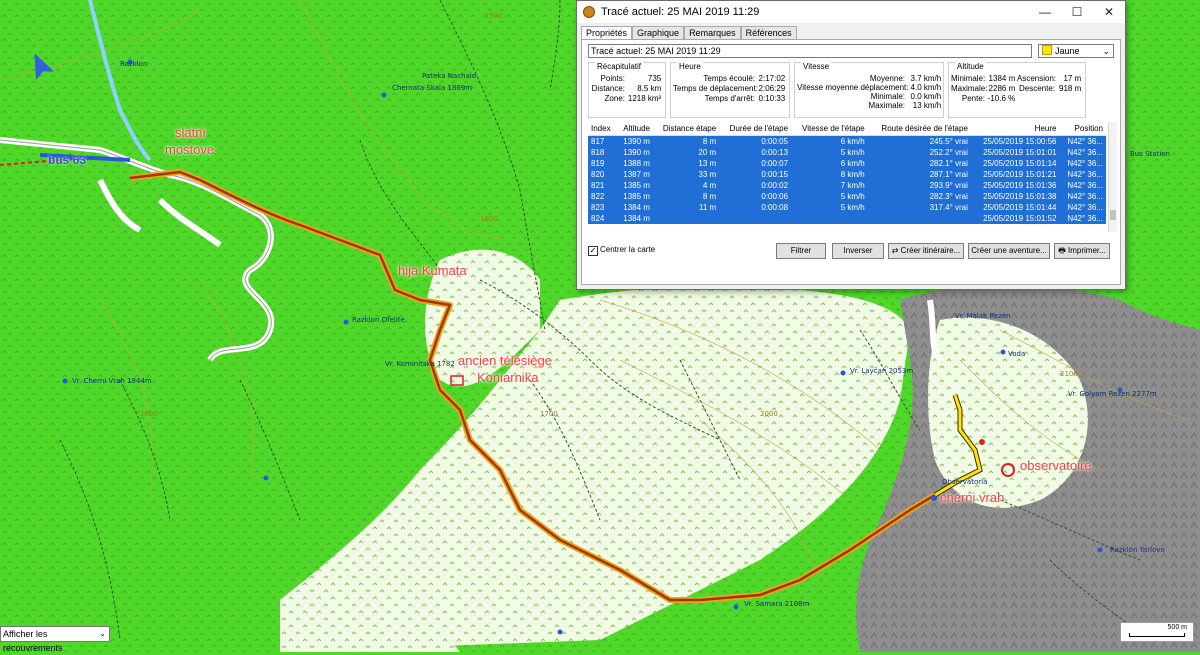  I want to click on tab-references: Références, so click(768, 33).